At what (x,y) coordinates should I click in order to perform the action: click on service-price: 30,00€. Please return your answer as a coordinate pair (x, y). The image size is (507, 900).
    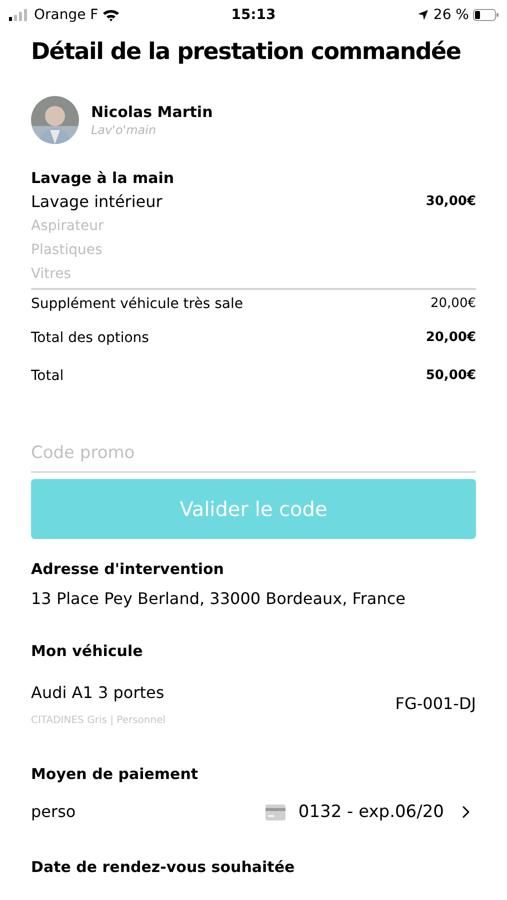
    Looking at the image, I should click on (451, 202).